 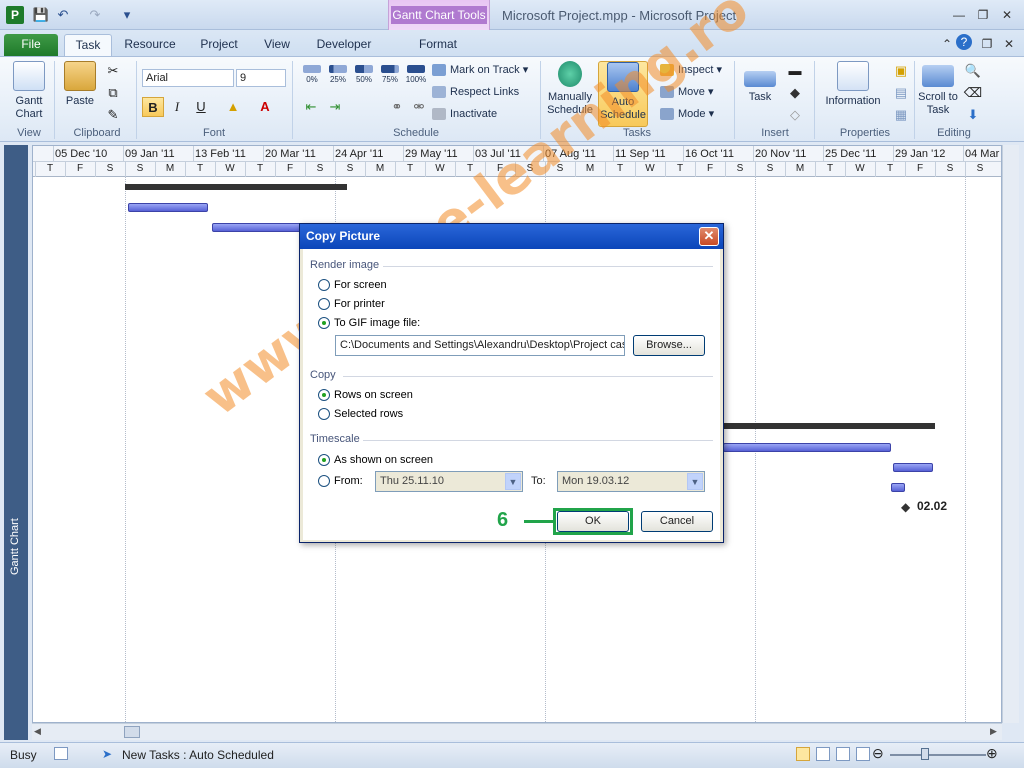 I want to click on tab-format: Format, so click(x=438, y=45).